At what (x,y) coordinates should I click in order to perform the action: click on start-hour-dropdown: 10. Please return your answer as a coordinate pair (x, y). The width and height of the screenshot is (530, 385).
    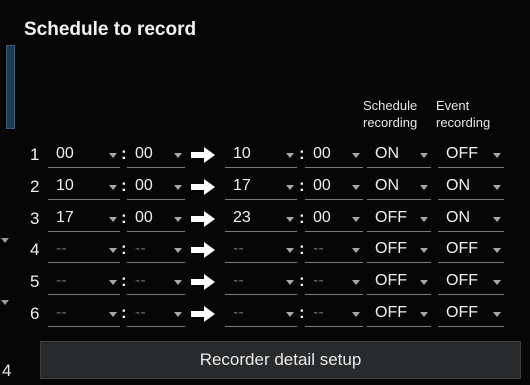
    Looking at the image, I should click on (84, 186).